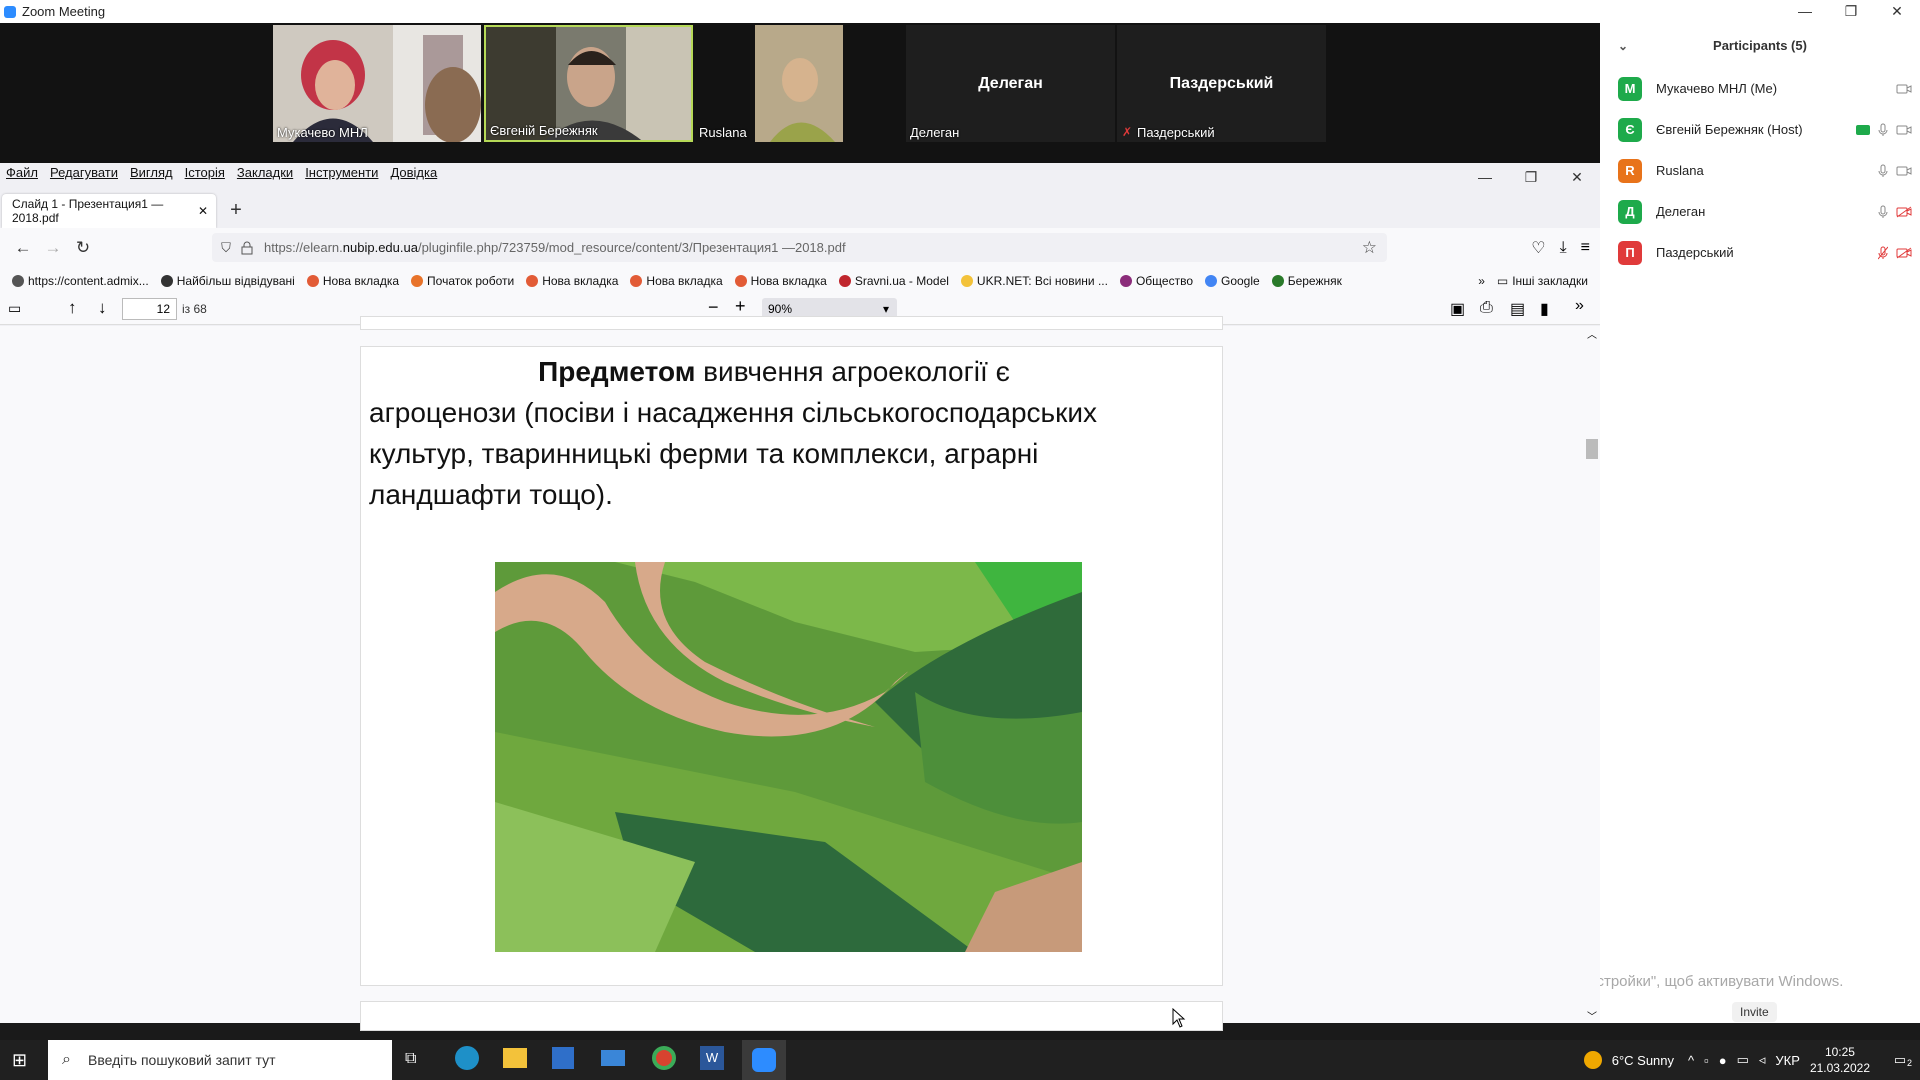  I want to click on participant-row: Є Євгеній Бережняк (Host), so click(1760, 129).